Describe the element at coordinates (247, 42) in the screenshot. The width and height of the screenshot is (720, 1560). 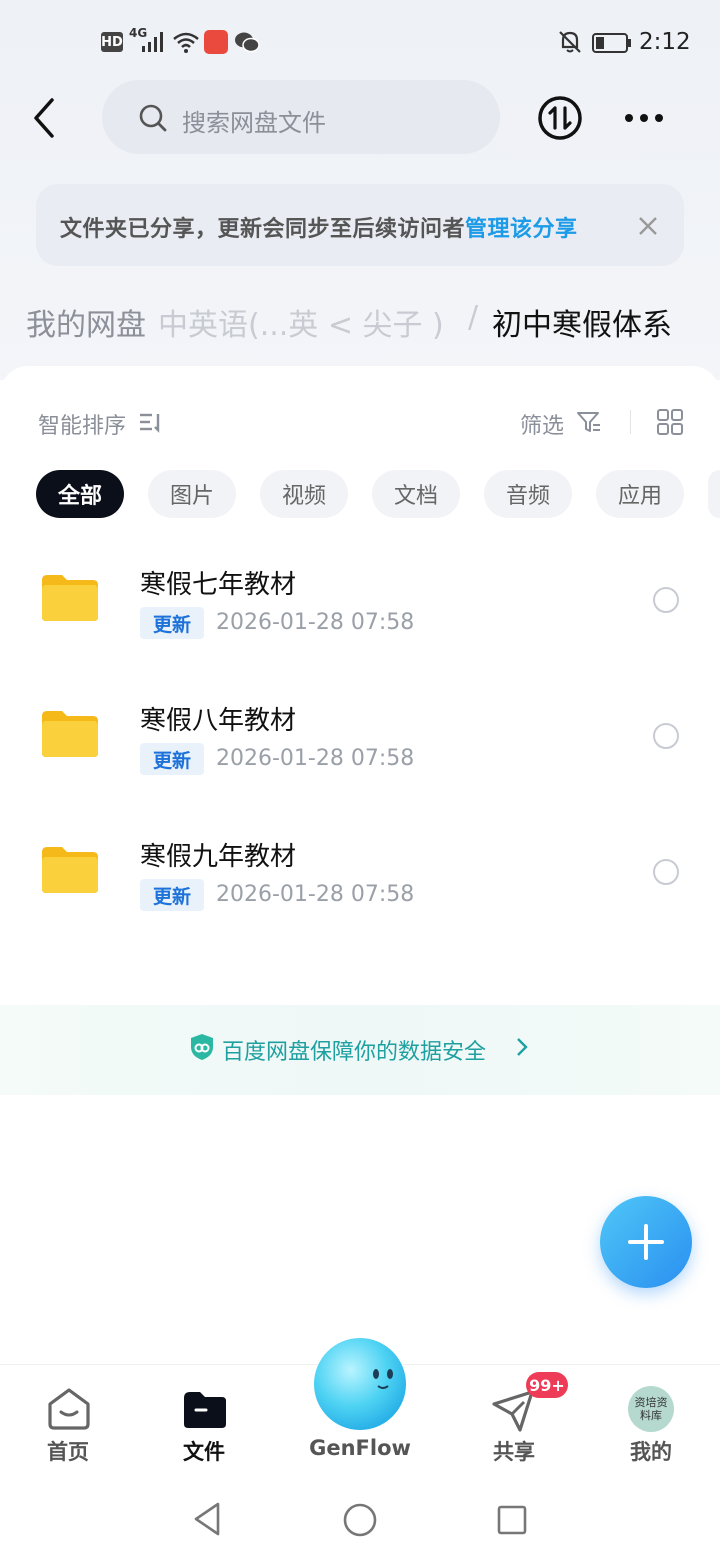
I see `wechat-icon` at that location.